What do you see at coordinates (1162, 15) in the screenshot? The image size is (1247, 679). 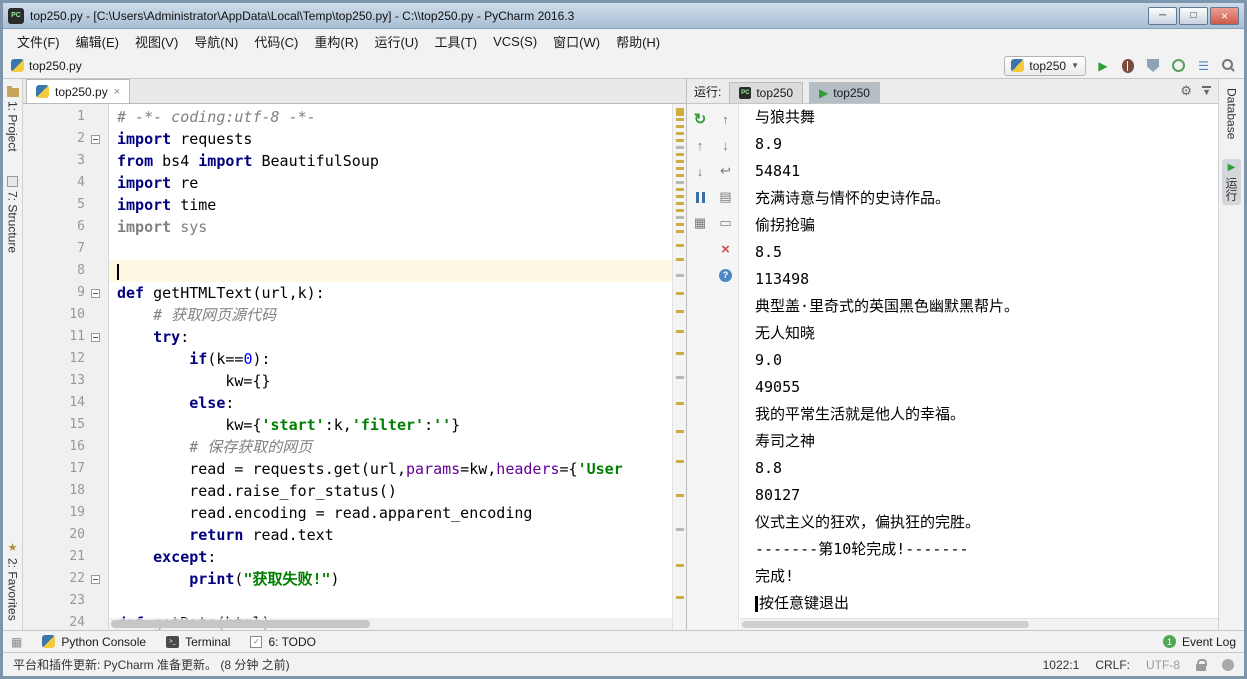 I see `minimize-button: ─` at bounding box center [1162, 15].